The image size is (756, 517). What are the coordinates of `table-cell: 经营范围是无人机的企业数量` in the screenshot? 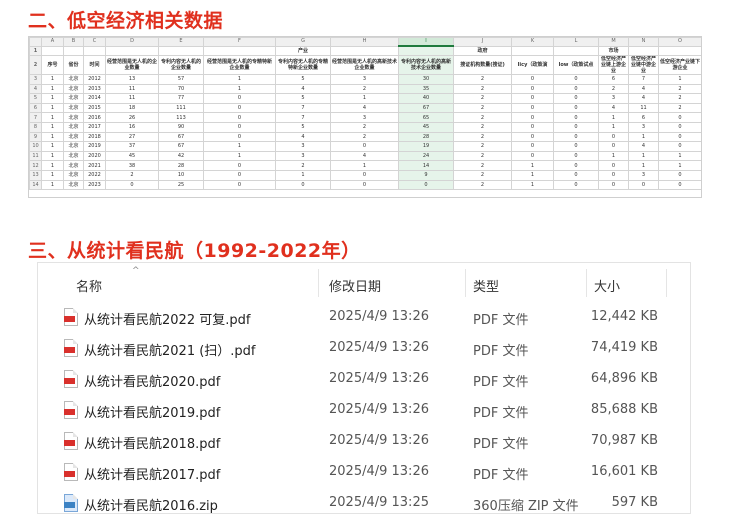 It's located at (132, 65).